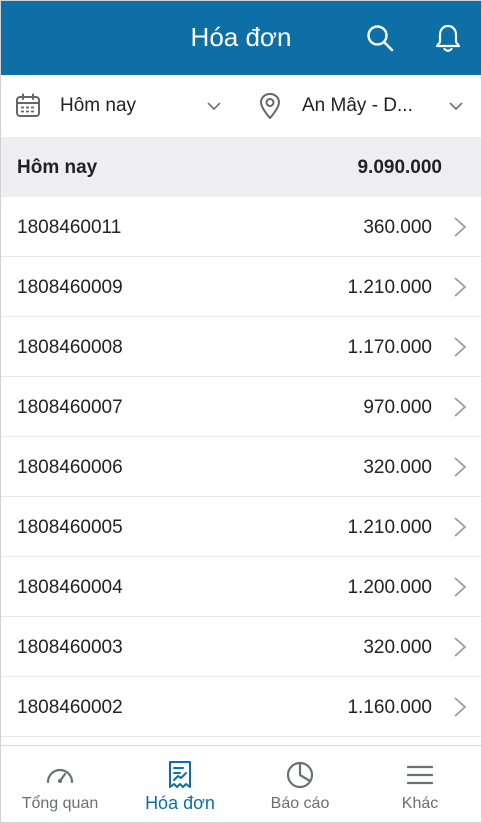 This screenshot has width=482, height=823. What do you see at coordinates (241, 587) in the screenshot?
I see `invoice-row: 1808460004 1.200.000` at bounding box center [241, 587].